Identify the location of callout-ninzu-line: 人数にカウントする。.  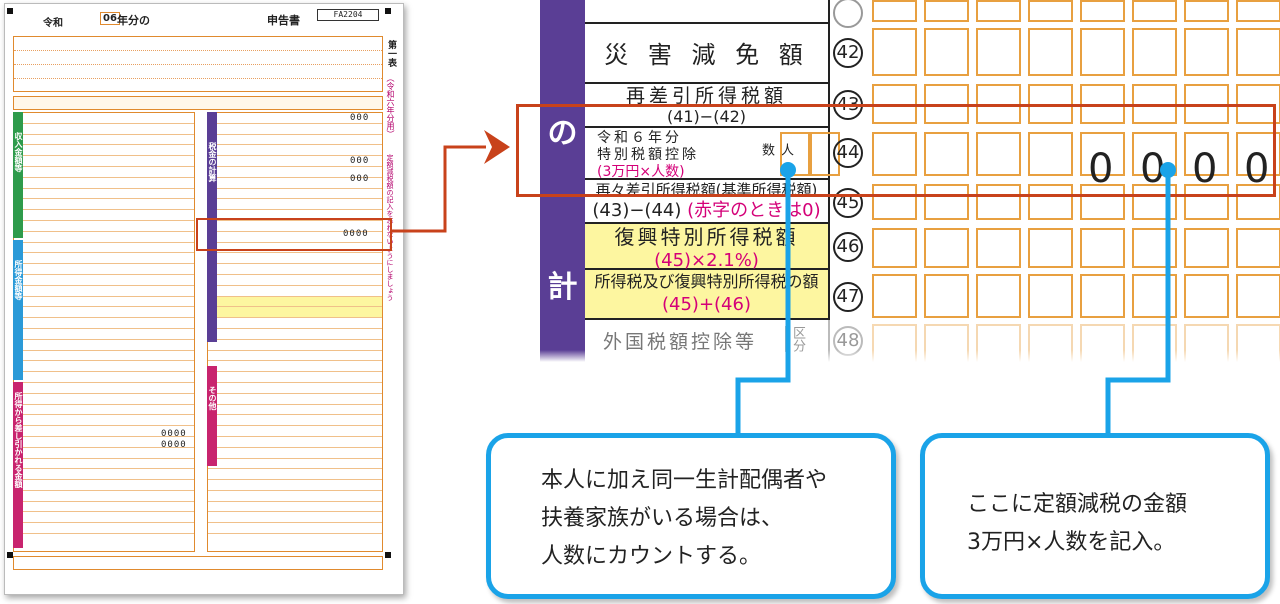
(651, 556).